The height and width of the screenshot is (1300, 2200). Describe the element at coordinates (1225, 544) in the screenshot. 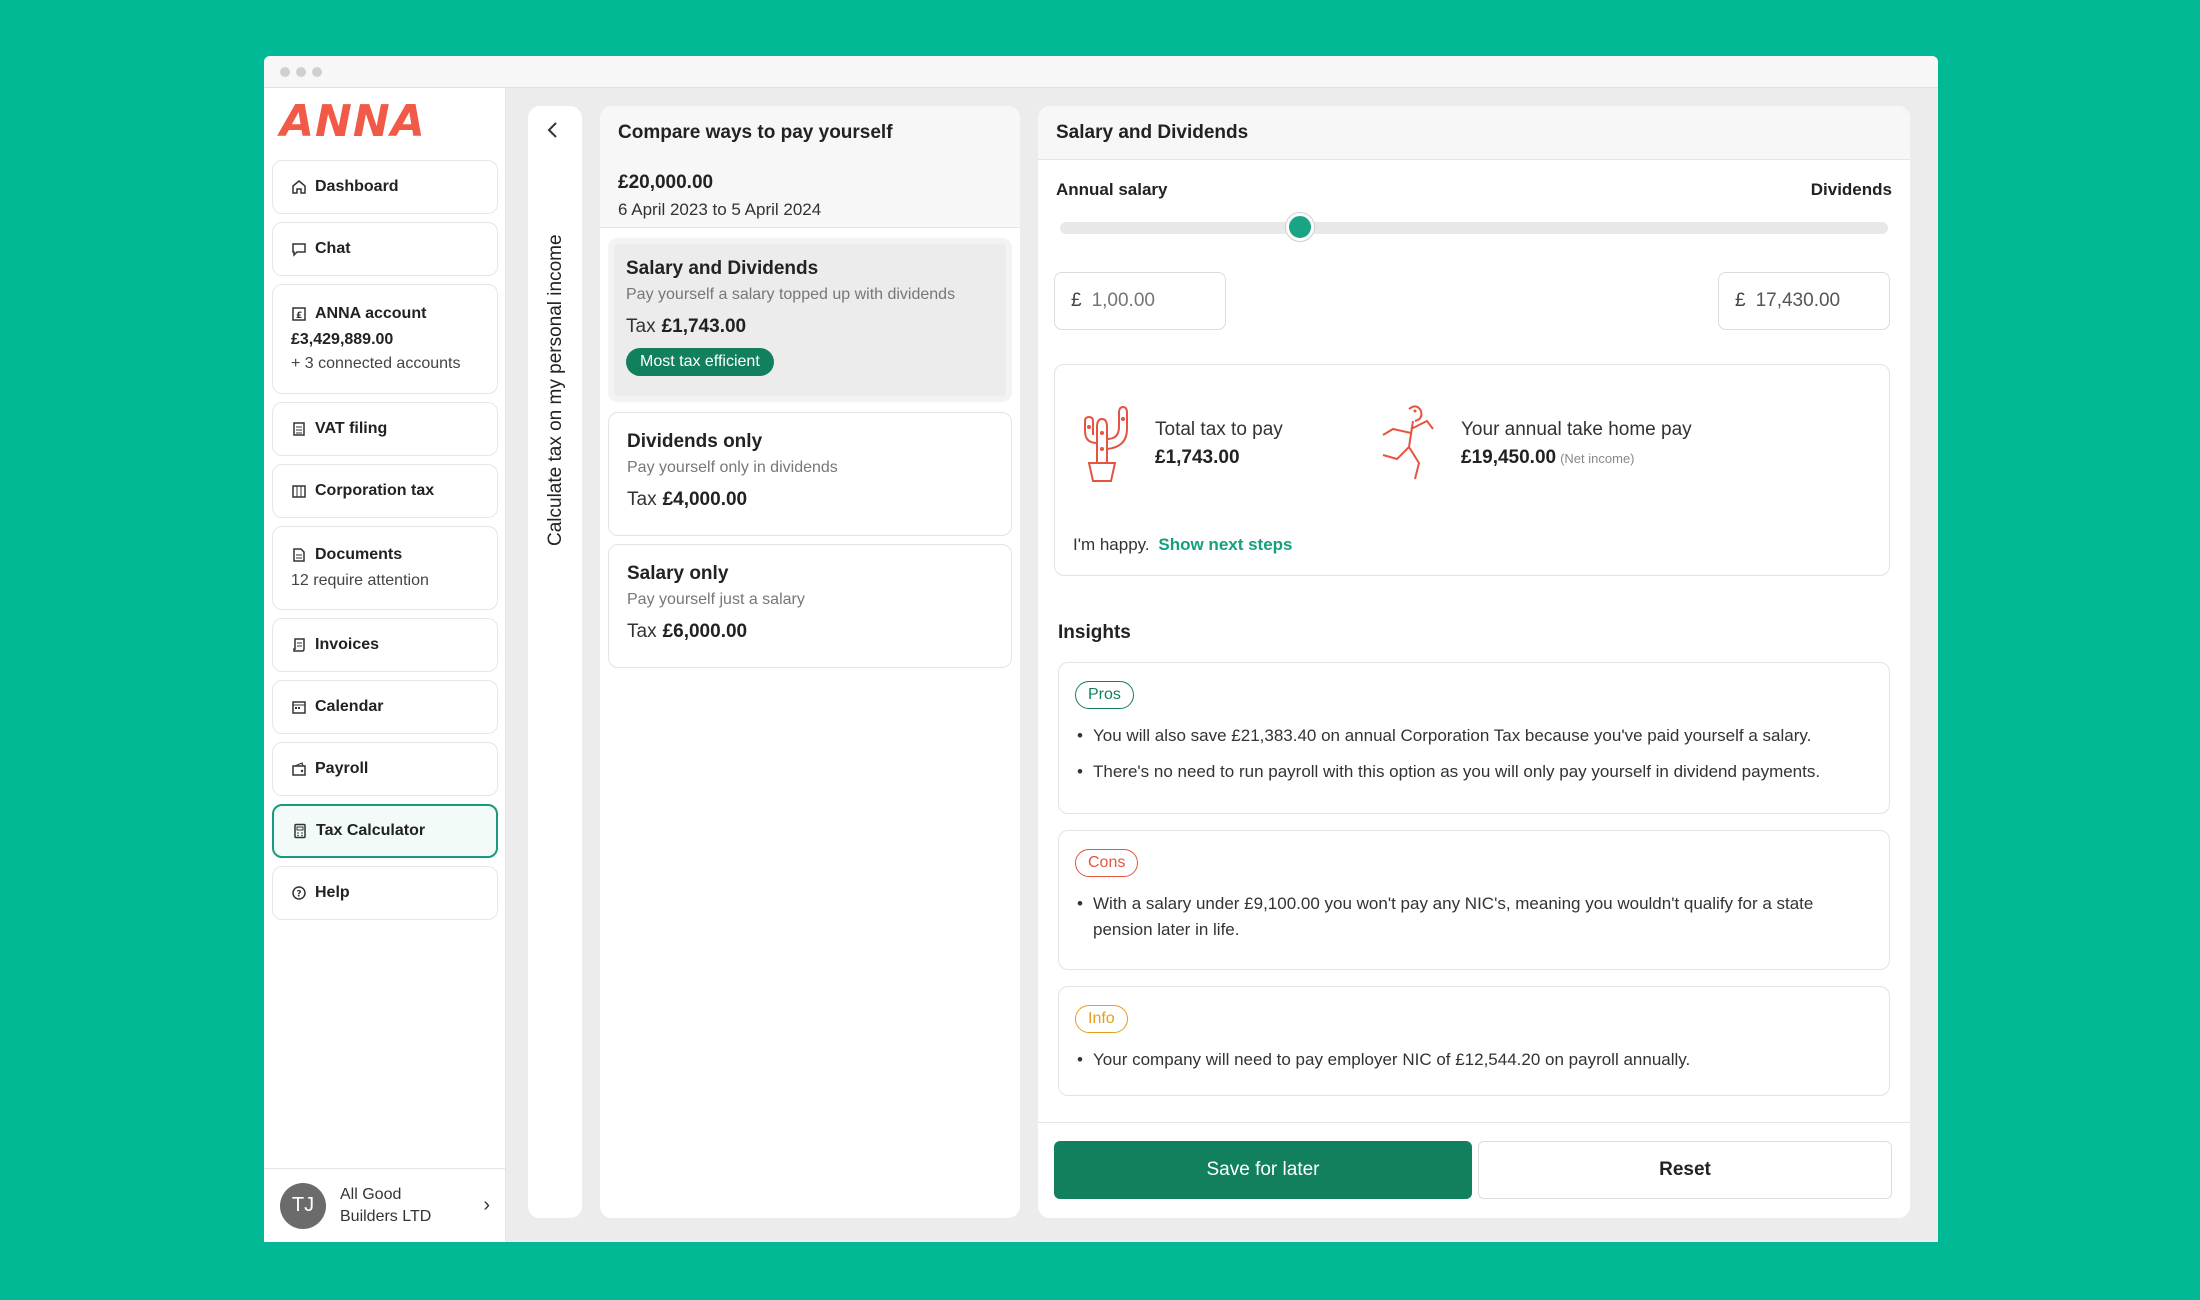

I see `show-next-steps-link: Show next steps` at that location.